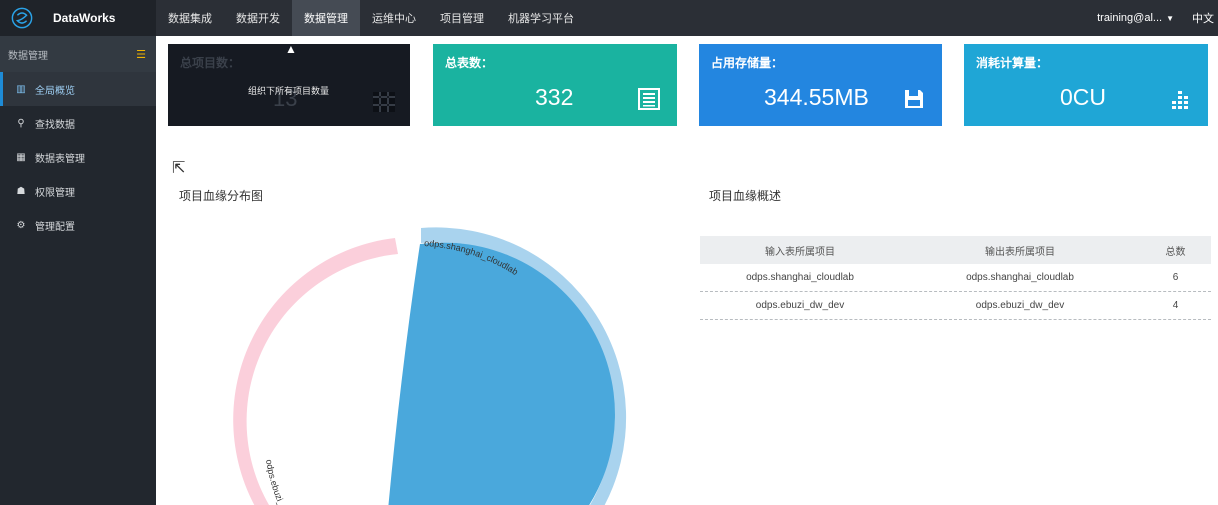  Describe the element at coordinates (141, 54) in the screenshot. I see `collapse-menu-icon: ☰` at that location.